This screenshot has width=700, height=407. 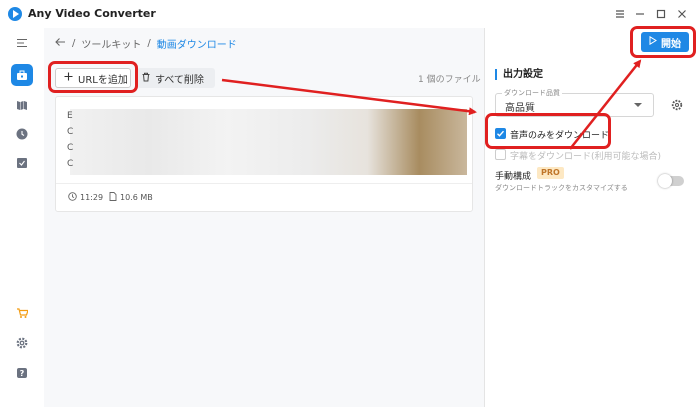 I want to click on audio-only-checkbox, so click(x=500, y=133).